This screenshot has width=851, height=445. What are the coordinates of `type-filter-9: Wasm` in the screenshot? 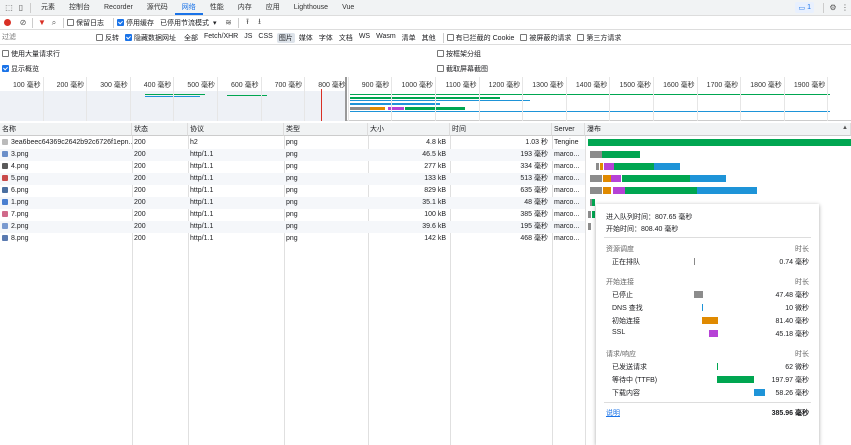 It's located at (386, 38).